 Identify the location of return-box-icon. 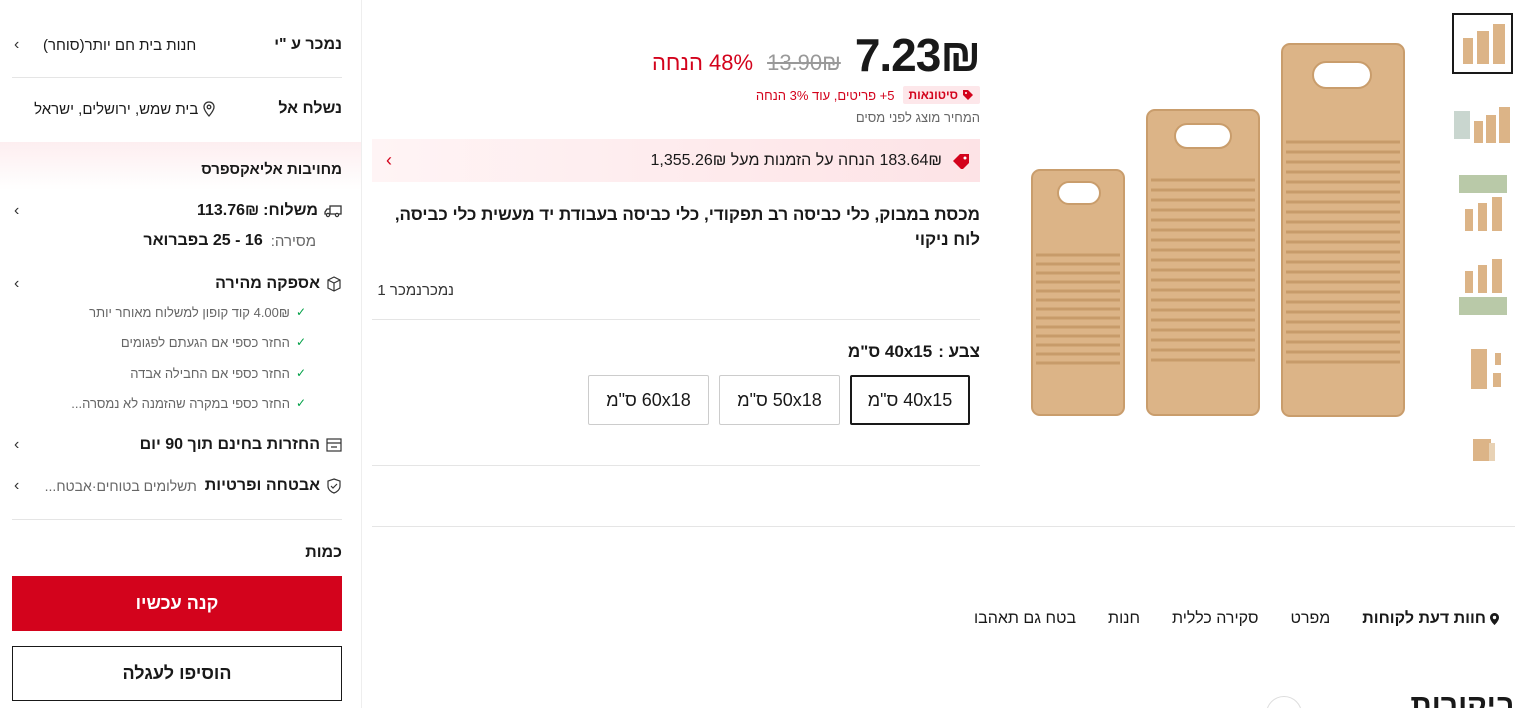
(334, 445).